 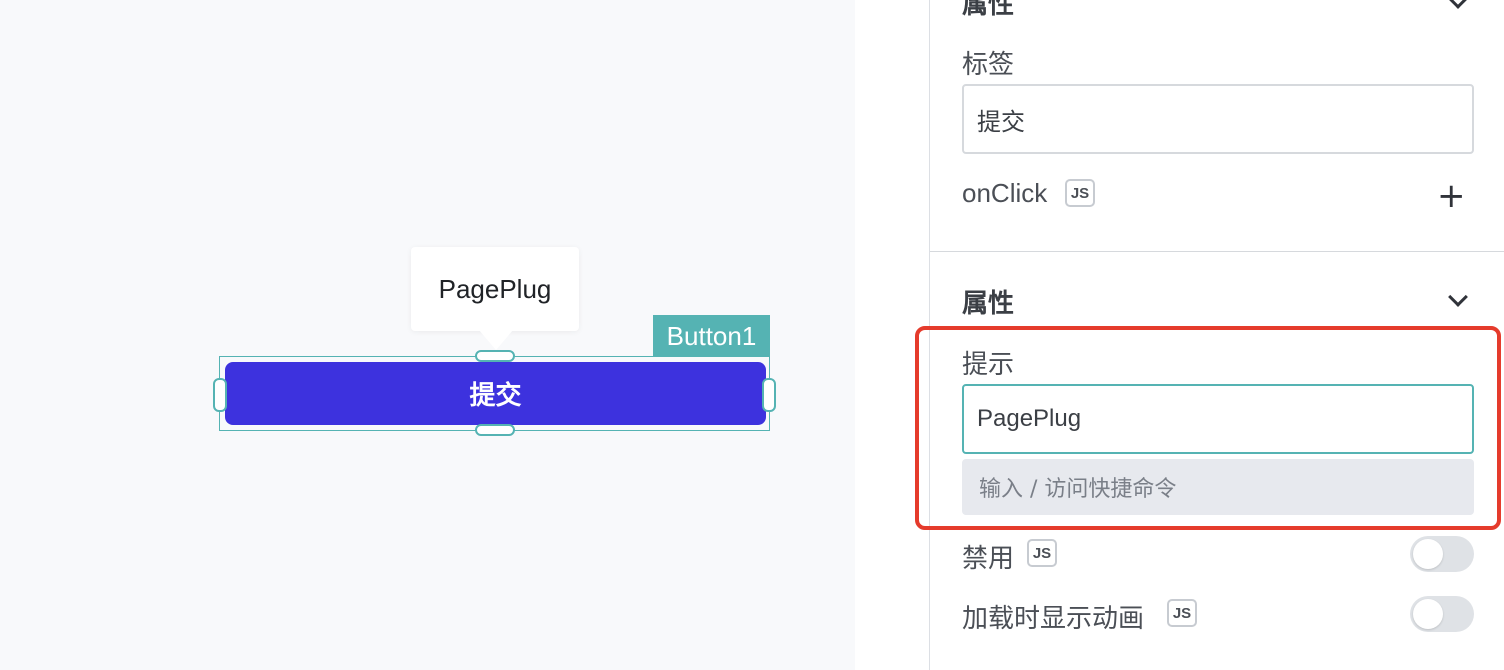 What do you see at coordinates (988, 65) in the screenshot?
I see `label-field-label: 标签` at bounding box center [988, 65].